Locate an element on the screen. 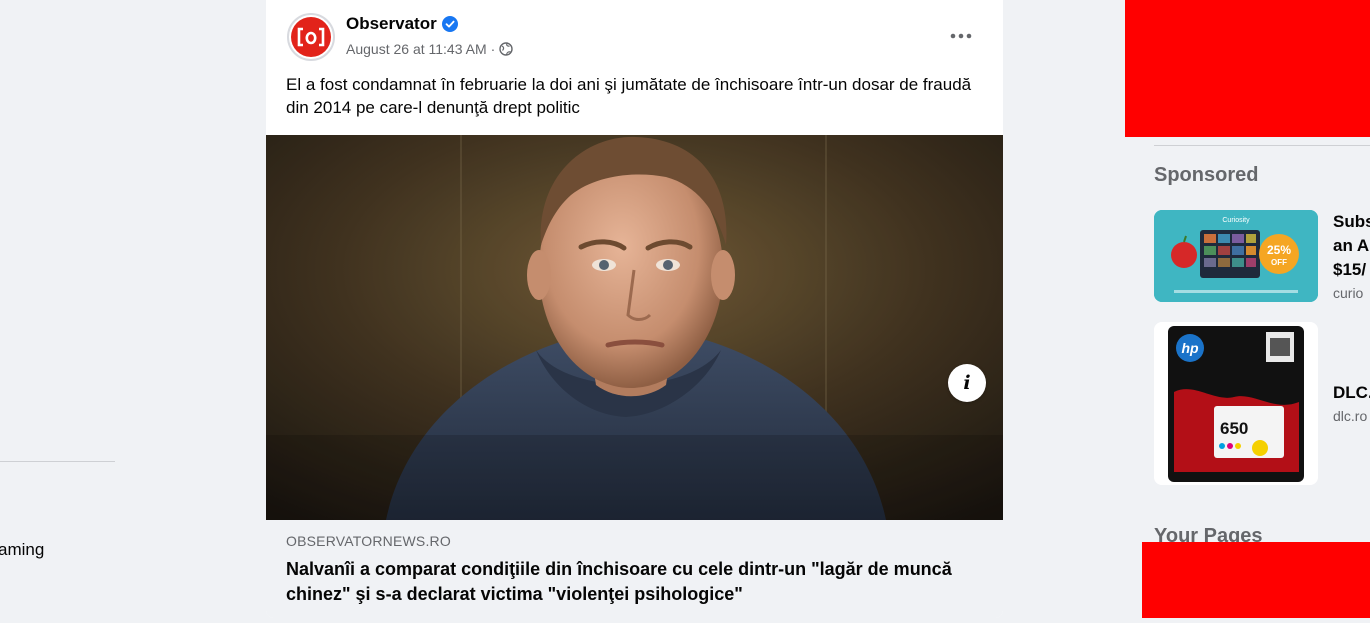 The height and width of the screenshot is (623, 1370). ad-domain: curio is located at coordinates (1348, 293).